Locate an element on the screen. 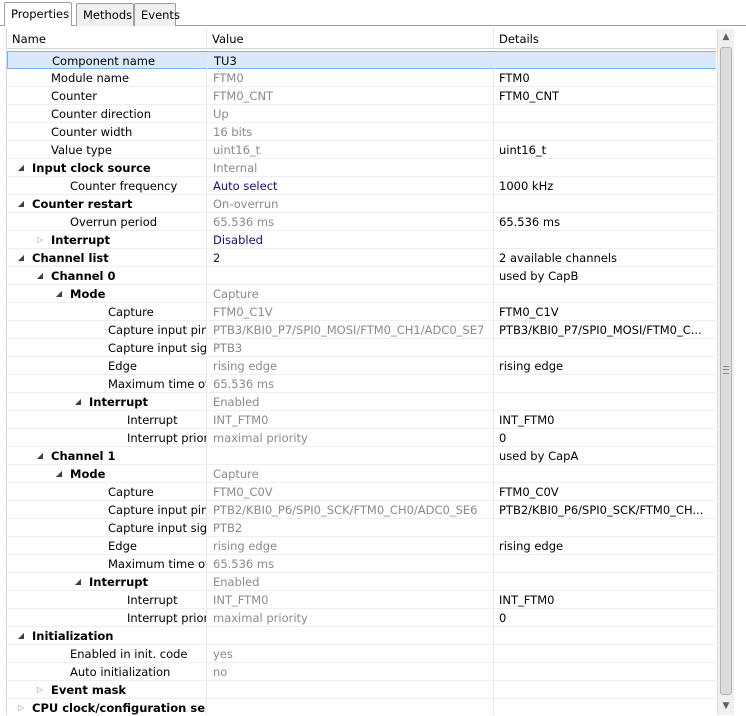 Image resolution: width=746 pixels, height=716 pixels. property-row: Value type uint16_t uint16_t is located at coordinates (361, 150).